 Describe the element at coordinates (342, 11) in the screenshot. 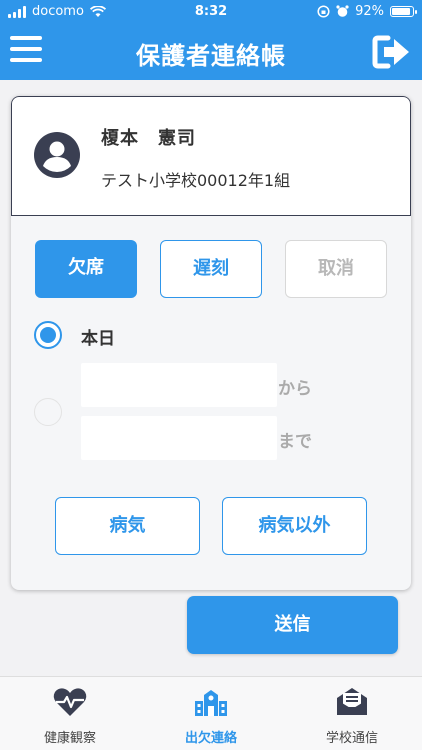

I see `alarm-icon` at that location.